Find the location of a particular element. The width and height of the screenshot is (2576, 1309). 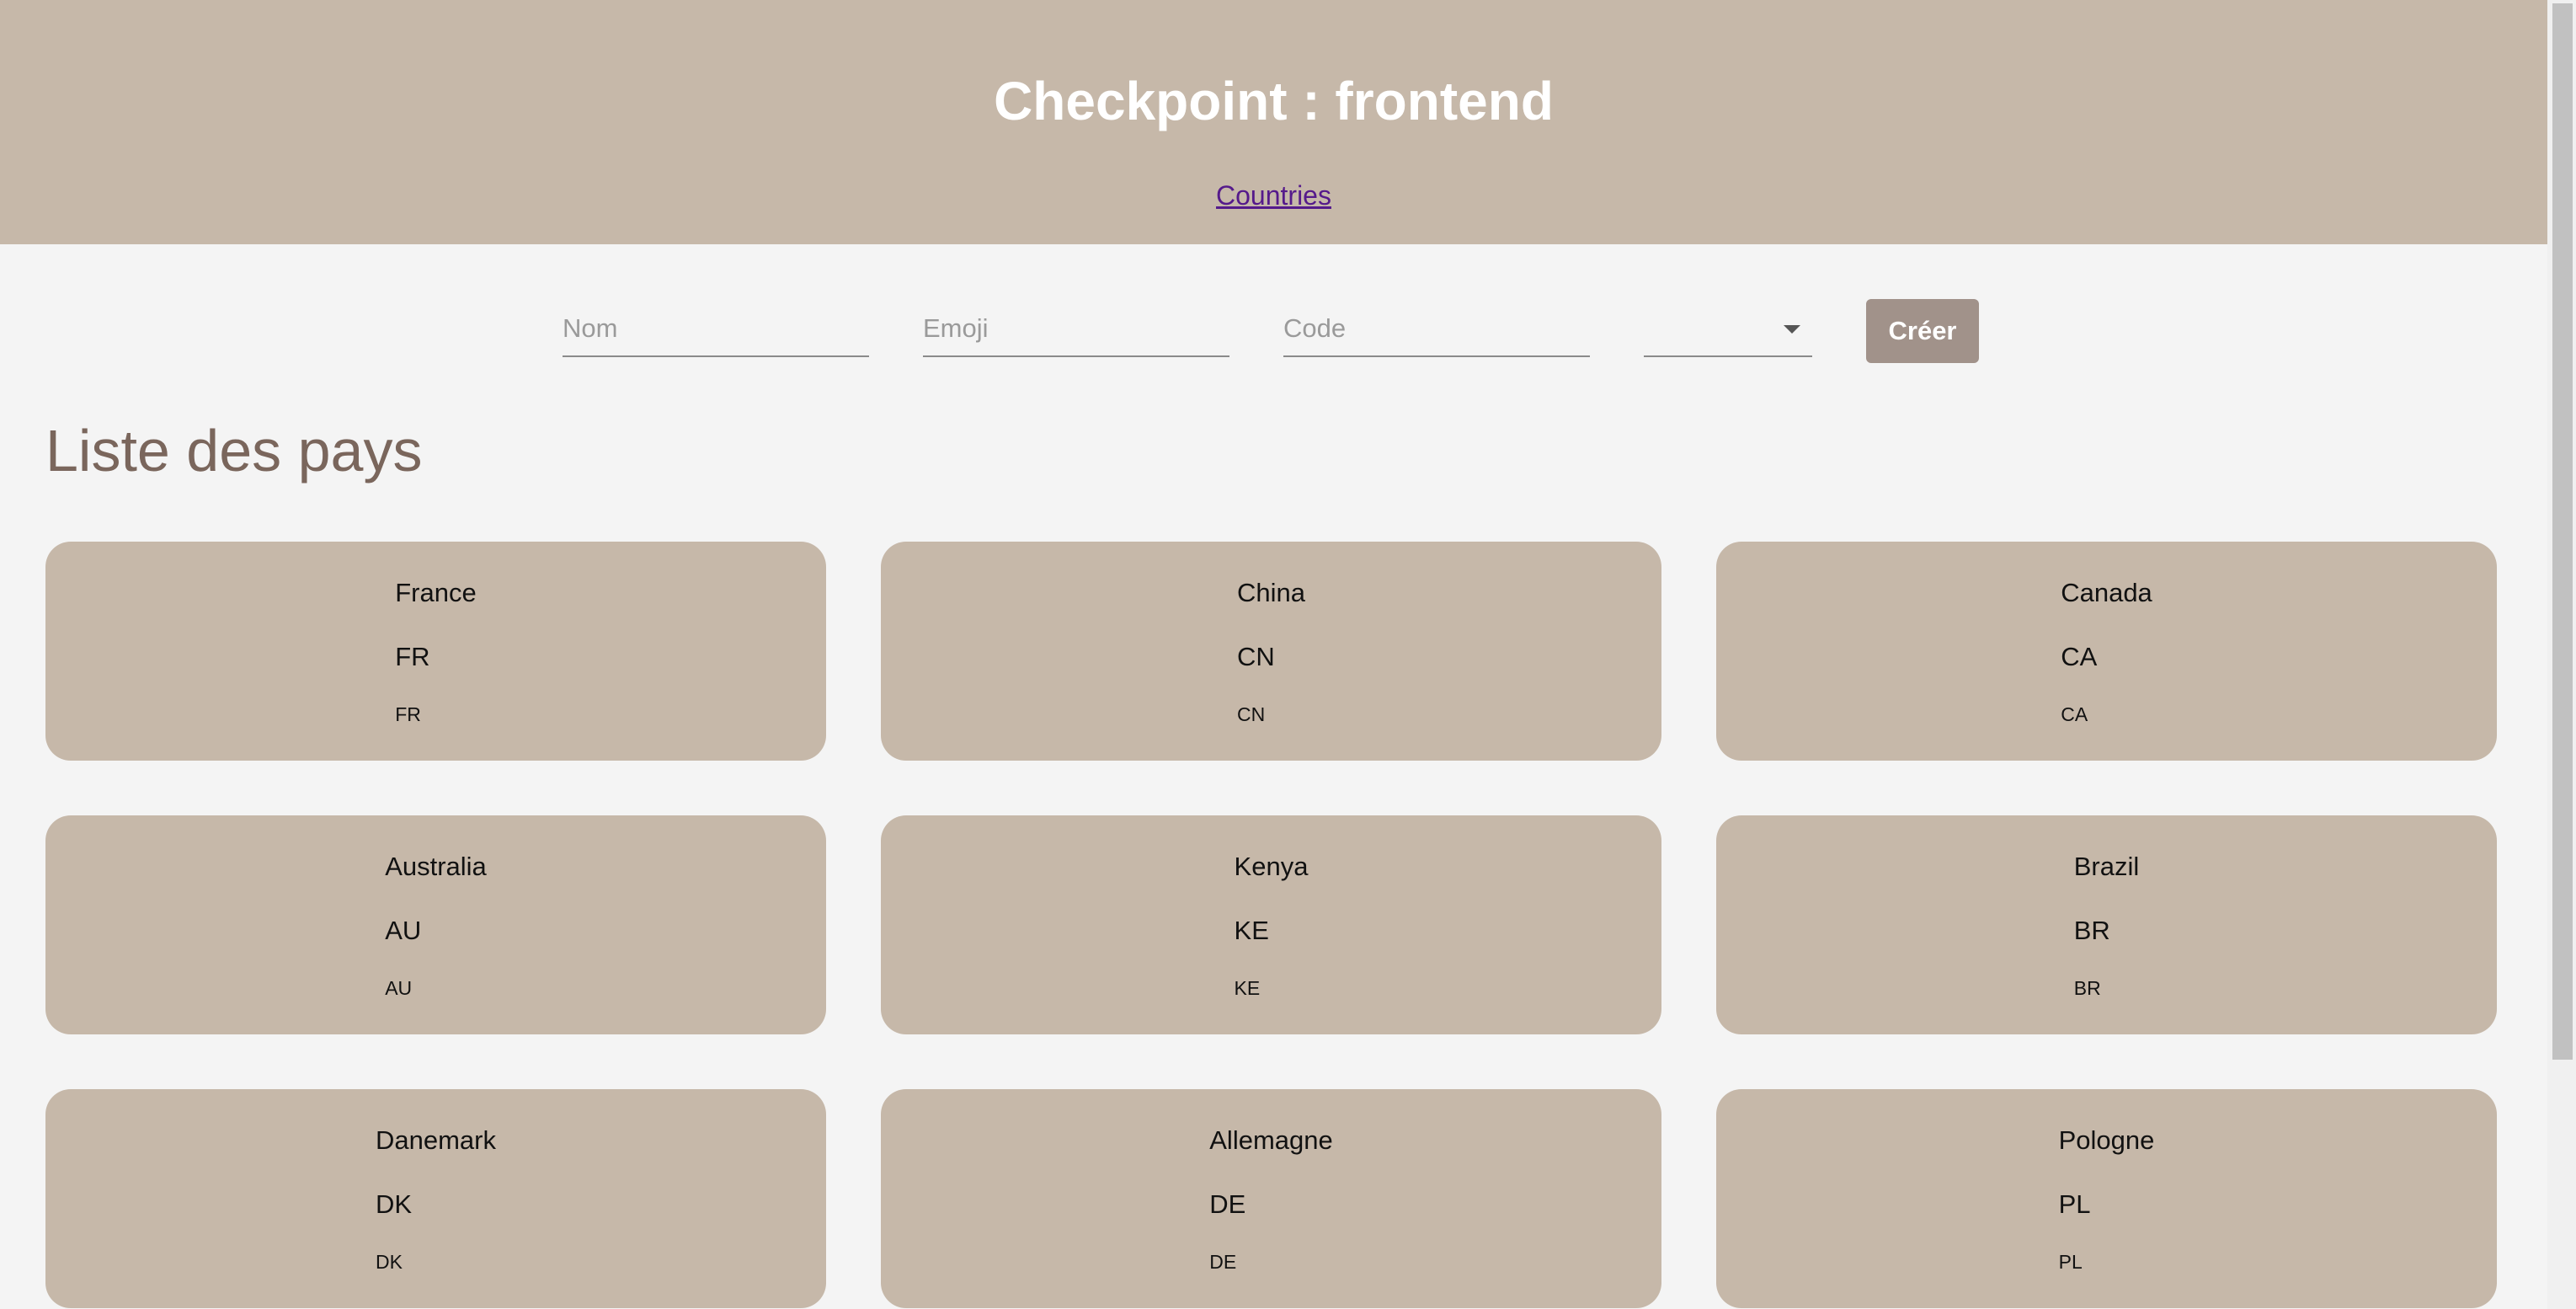

country-name: Allemagne is located at coordinates (1271, 1140).